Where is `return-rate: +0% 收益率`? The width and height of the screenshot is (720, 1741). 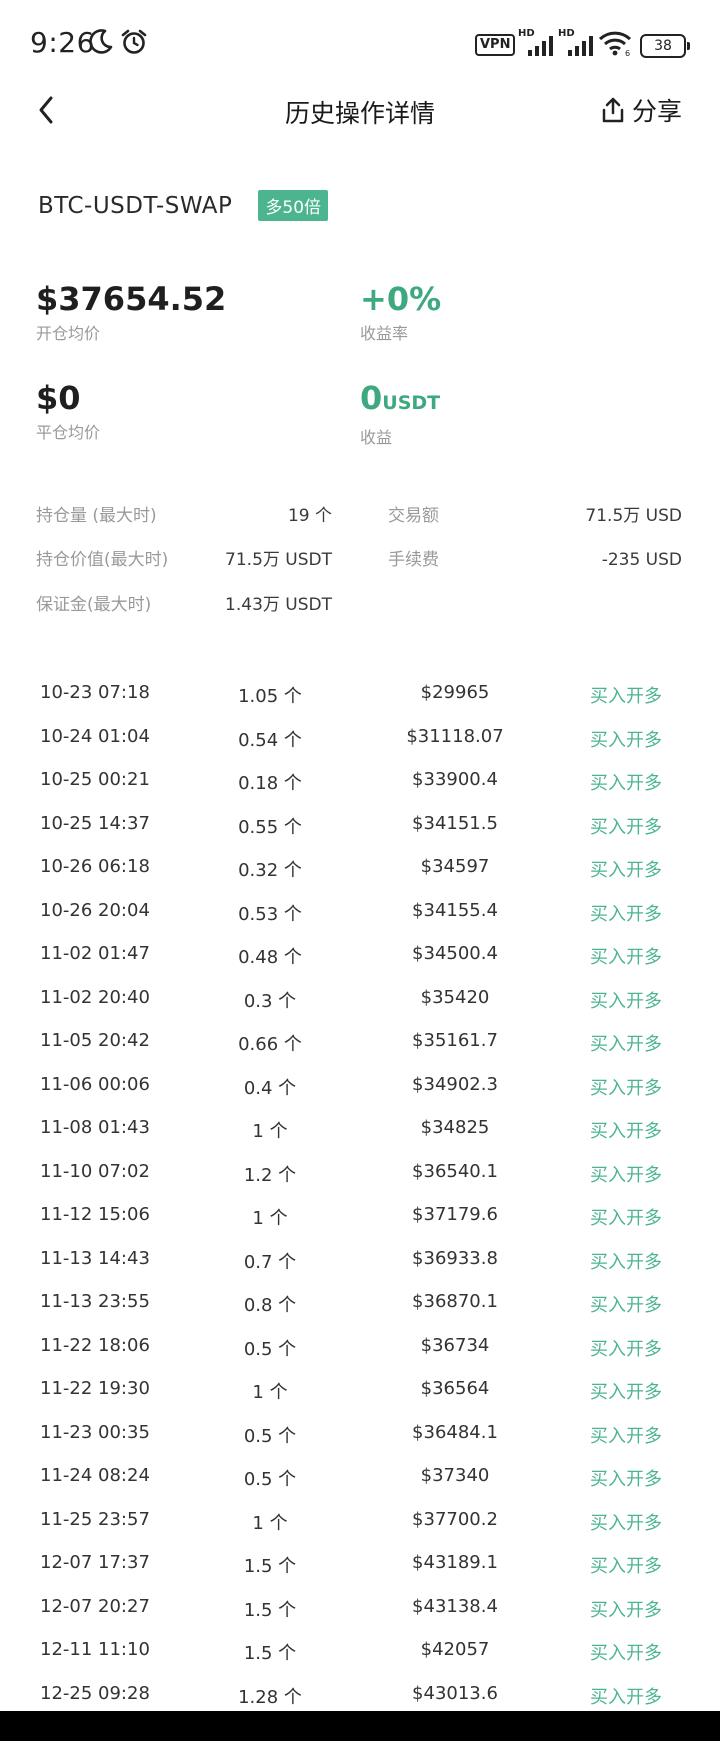 return-rate: +0% 收益率 is located at coordinates (400, 312).